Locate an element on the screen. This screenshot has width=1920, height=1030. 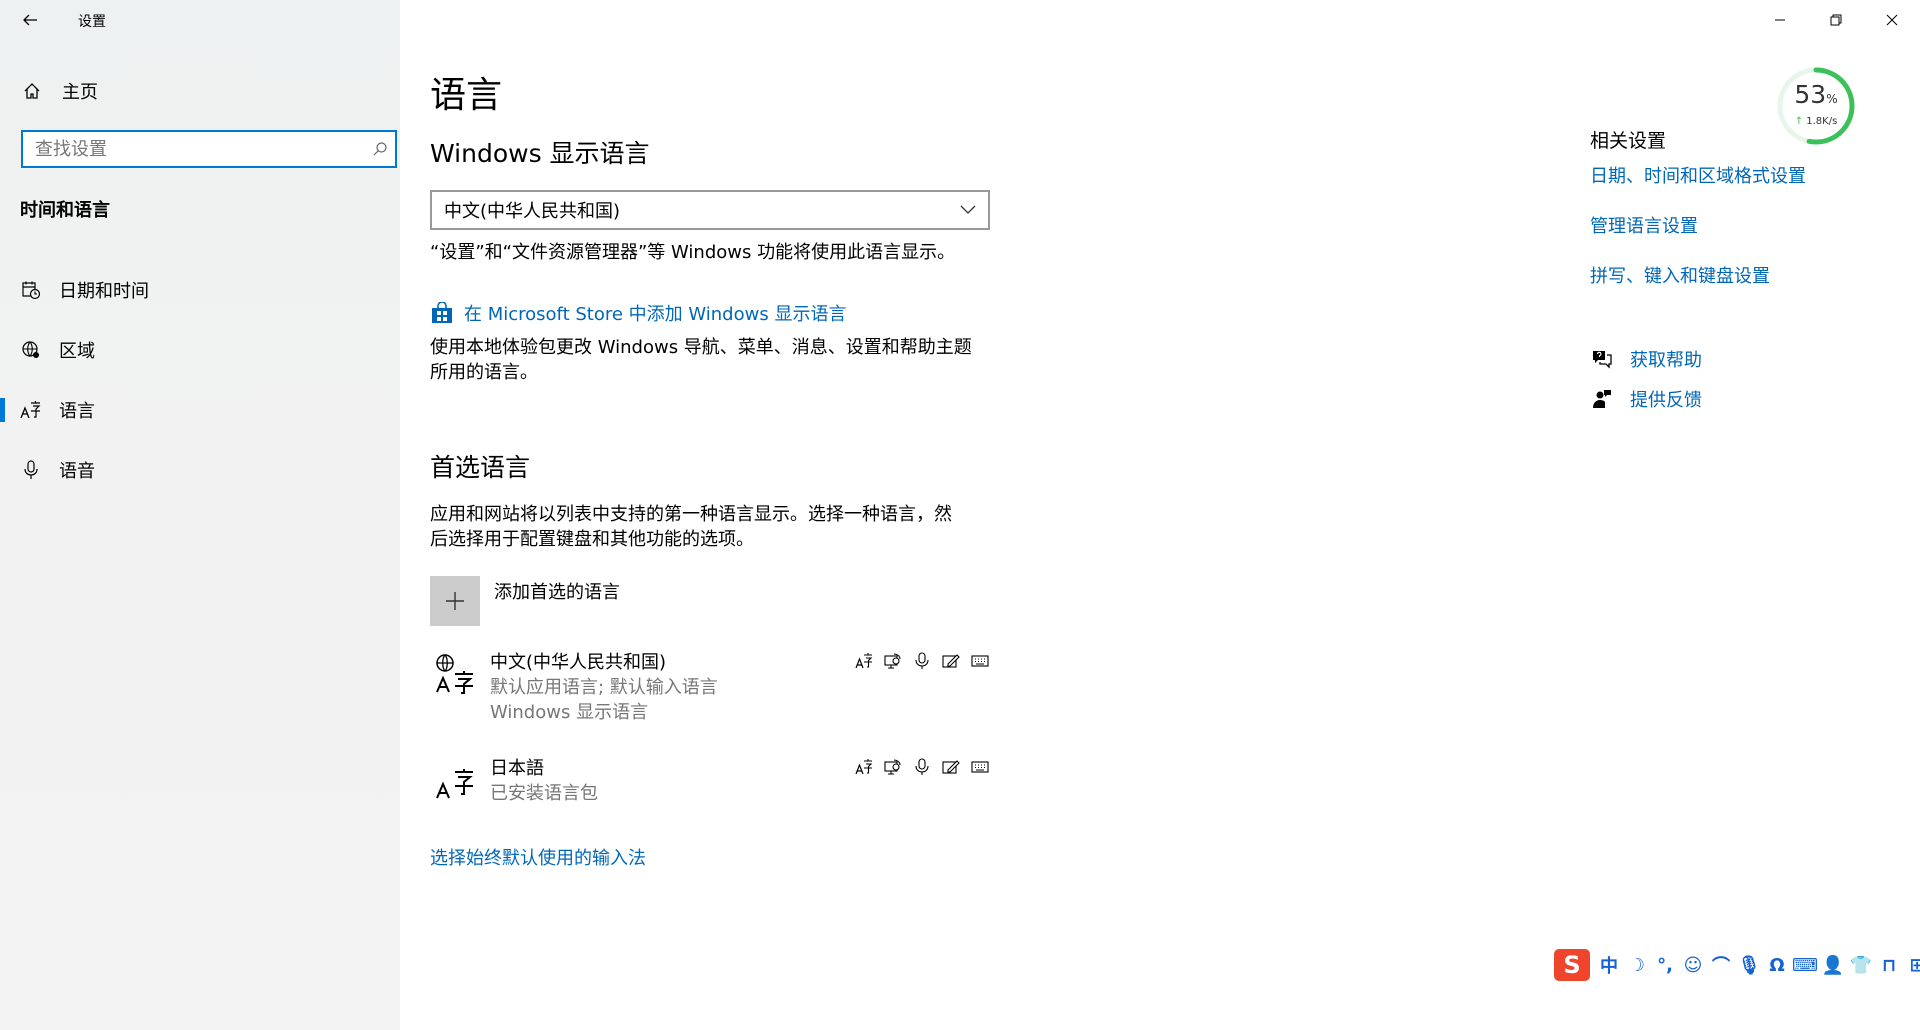
back-button is located at coordinates (30, 20).